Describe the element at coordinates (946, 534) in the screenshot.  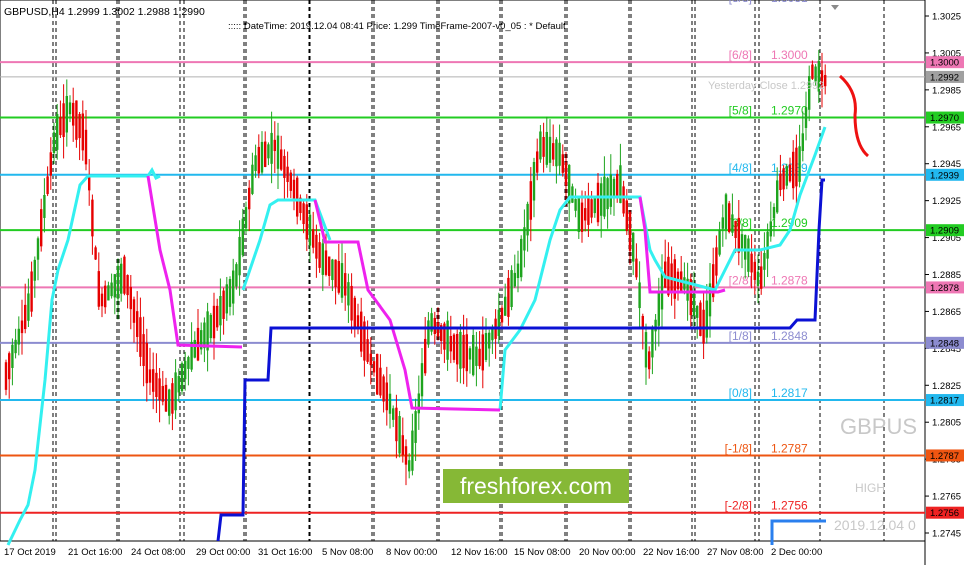
I see `price-tick-label: 1.2745` at that location.